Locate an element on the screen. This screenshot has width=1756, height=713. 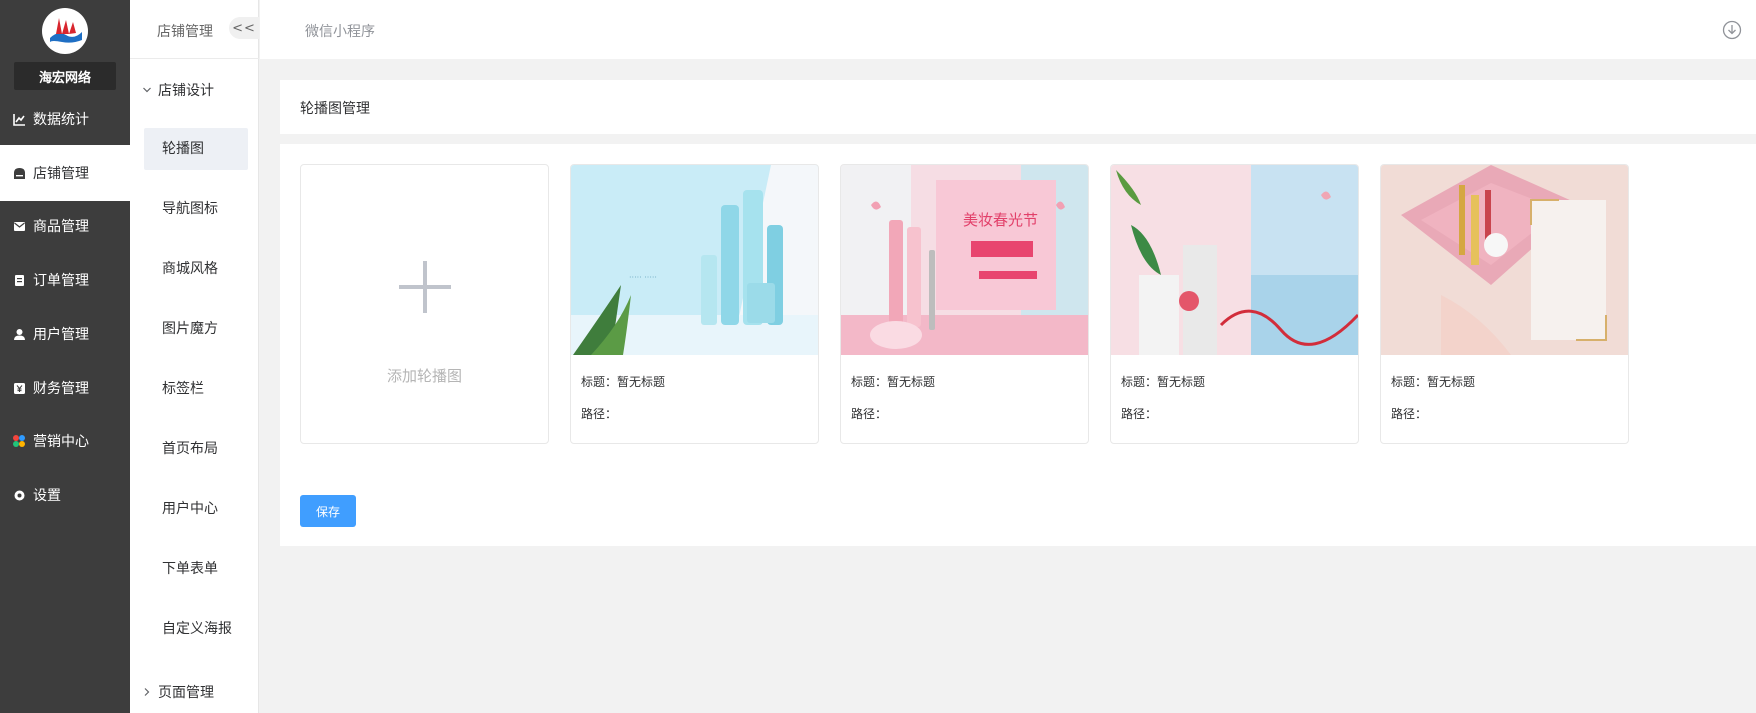
submenu-title: 店铺管理 is located at coordinates (185, 32).